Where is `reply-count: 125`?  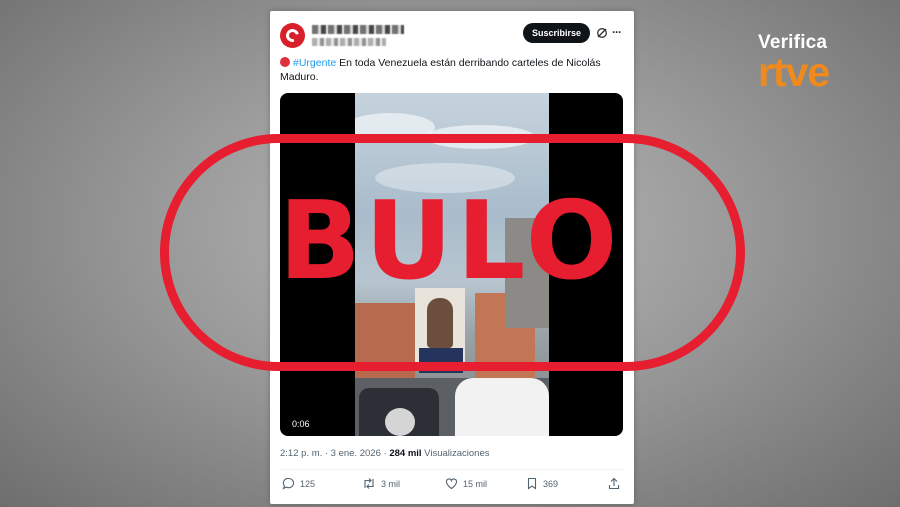 reply-count: 125 is located at coordinates (308, 483).